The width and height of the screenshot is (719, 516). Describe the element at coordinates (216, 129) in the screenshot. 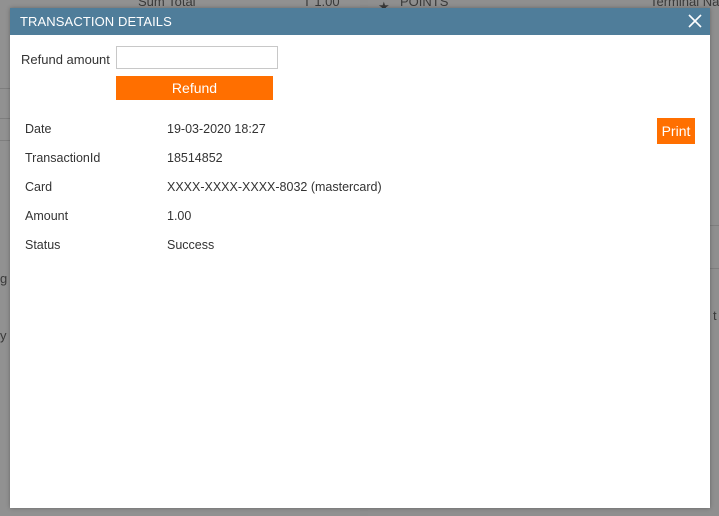

I see `detail-value: 19-03-2020 18:27` at that location.